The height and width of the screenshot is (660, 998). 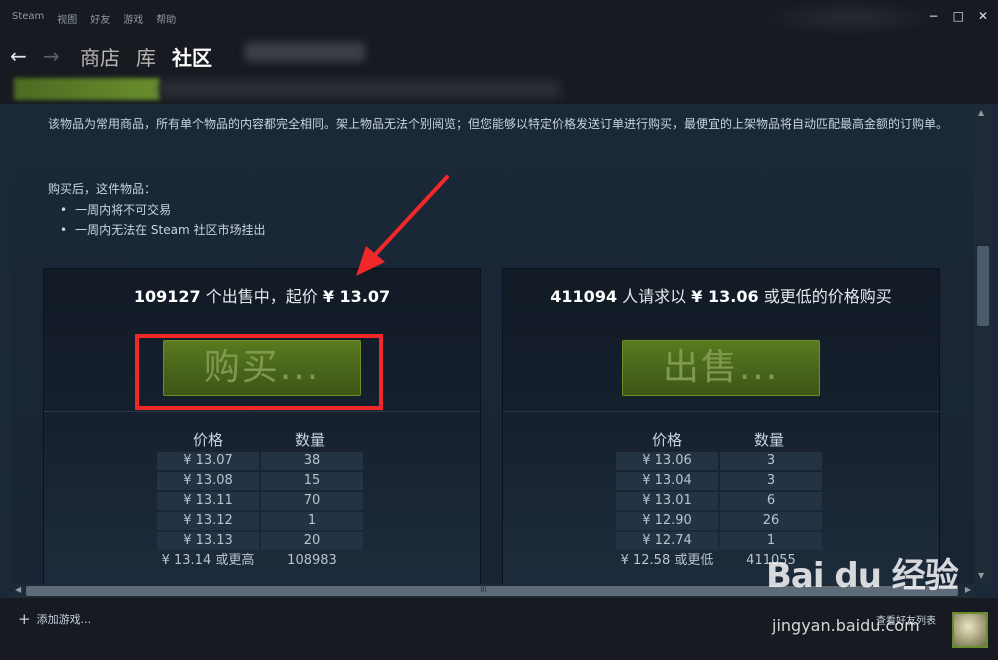 I want to click on row-price: ¥ 13.14 或更高, so click(x=208, y=560).